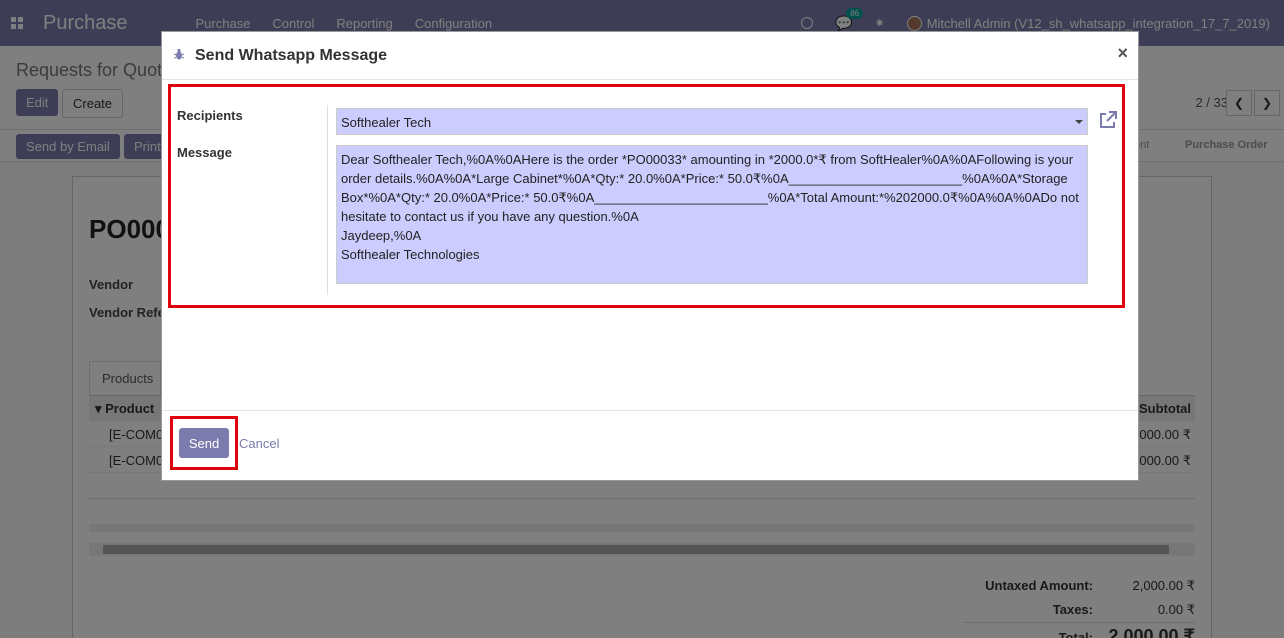  Describe the element at coordinates (712, 121) in the screenshot. I see `recipients-select: Softhealer Tech` at that location.